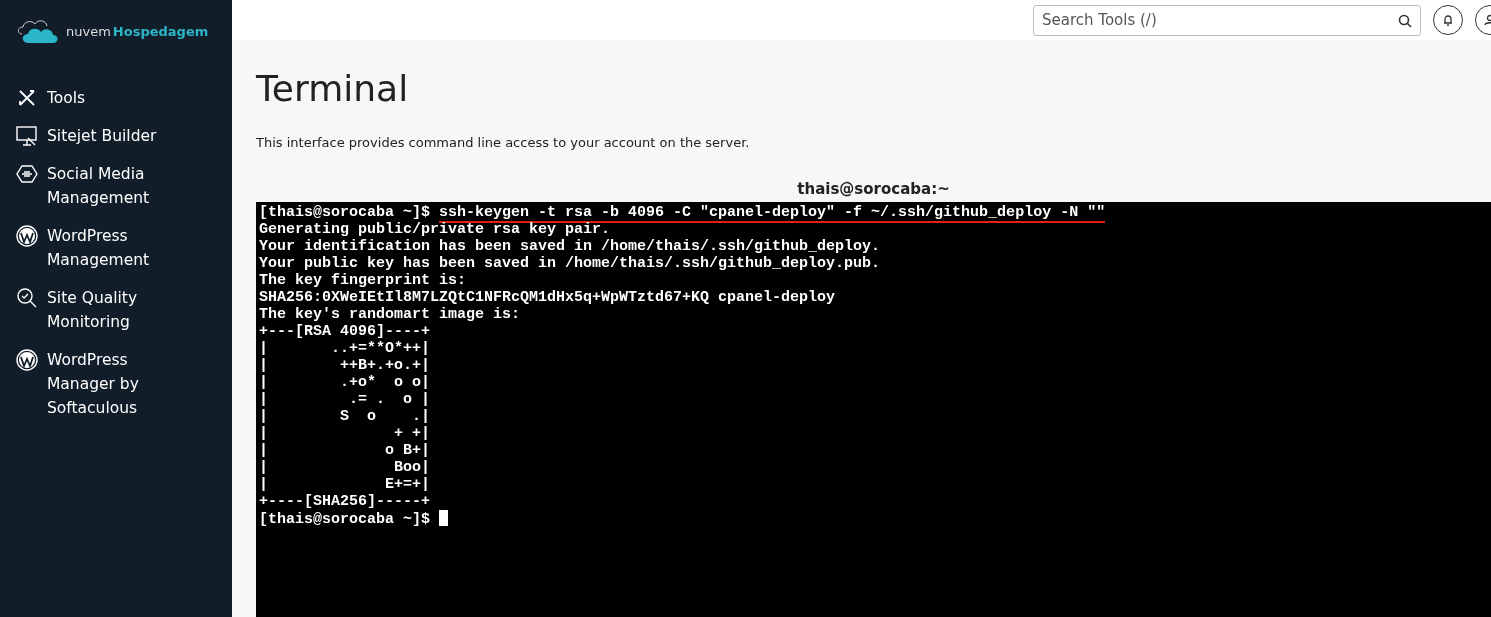 This screenshot has width=1491, height=617. What do you see at coordinates (111, 384) in the screenshot?
I see `sidebar-item: WordPress Manager by Softaculous` at bounding box center [111, 384].